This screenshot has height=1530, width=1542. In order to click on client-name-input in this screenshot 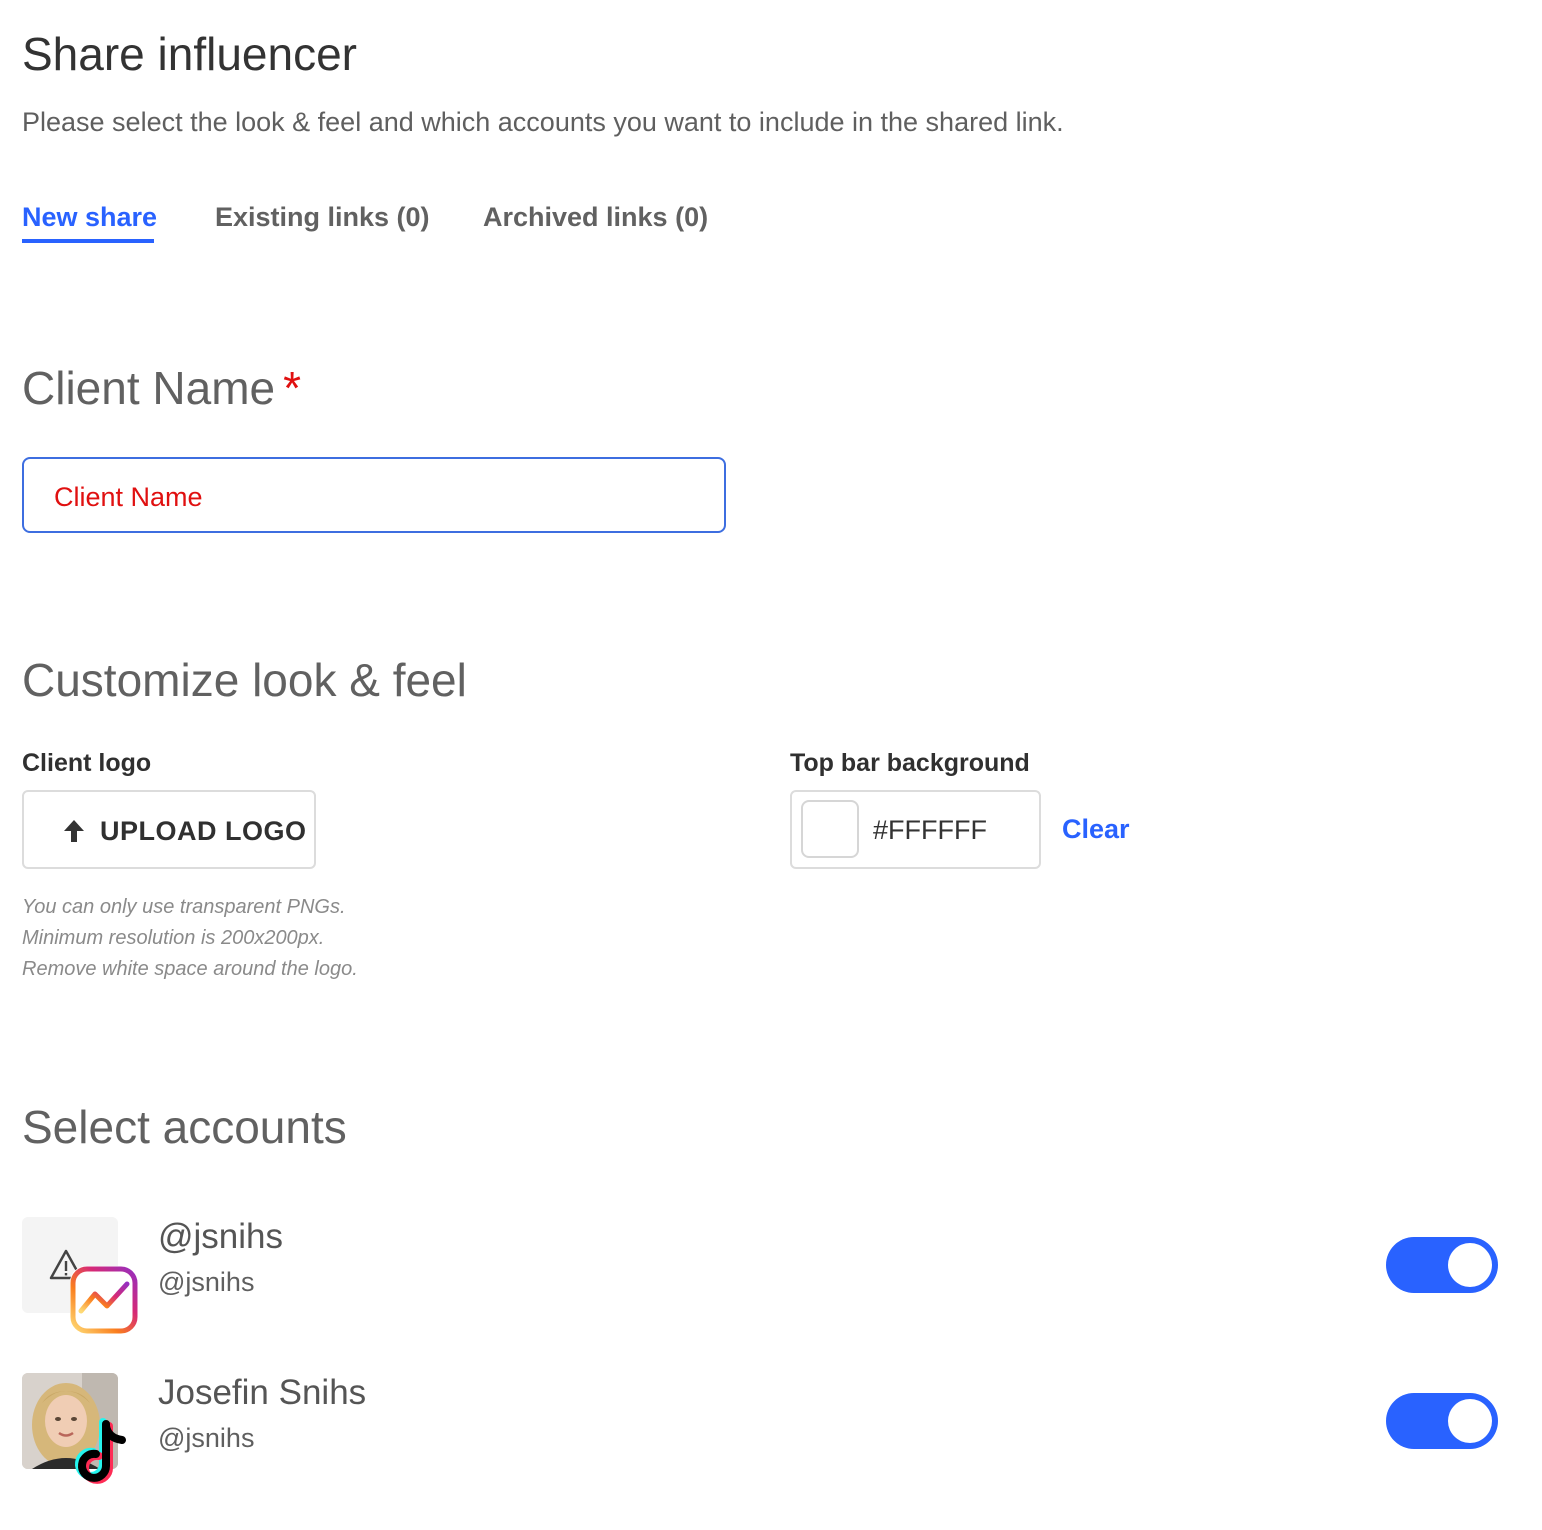, I will do `click(374, 497)`.